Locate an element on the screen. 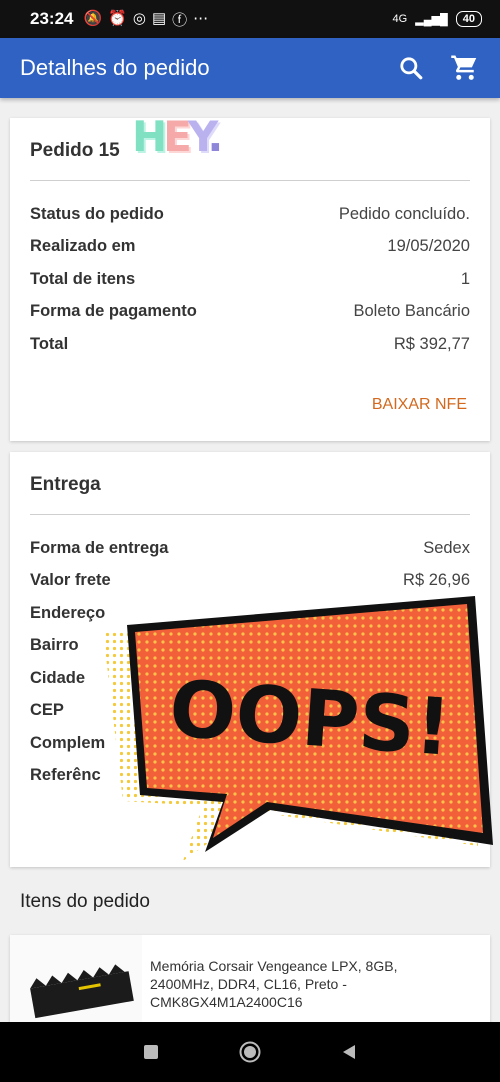 The width and height of the screenshot is (500, 1082). whatsapp-icon: ◎ is located at coordinates (139, 18).